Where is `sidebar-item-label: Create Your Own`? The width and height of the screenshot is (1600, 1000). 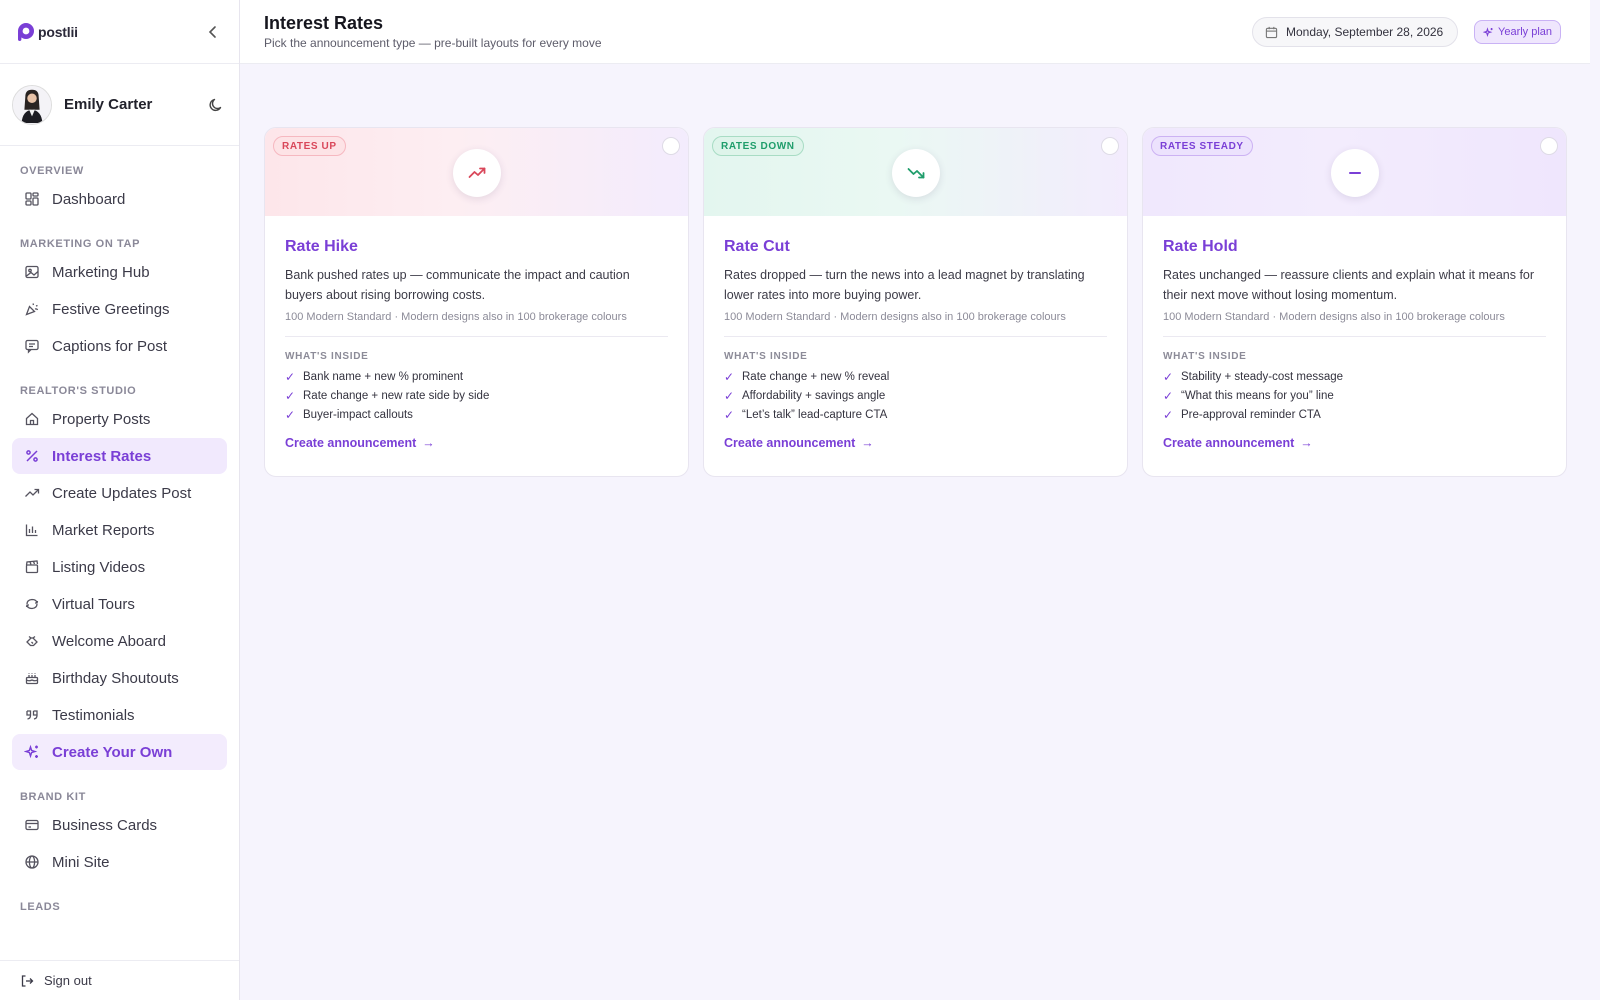
sidebar-item-label: Create Your Own is located at coordinates (112, 752).